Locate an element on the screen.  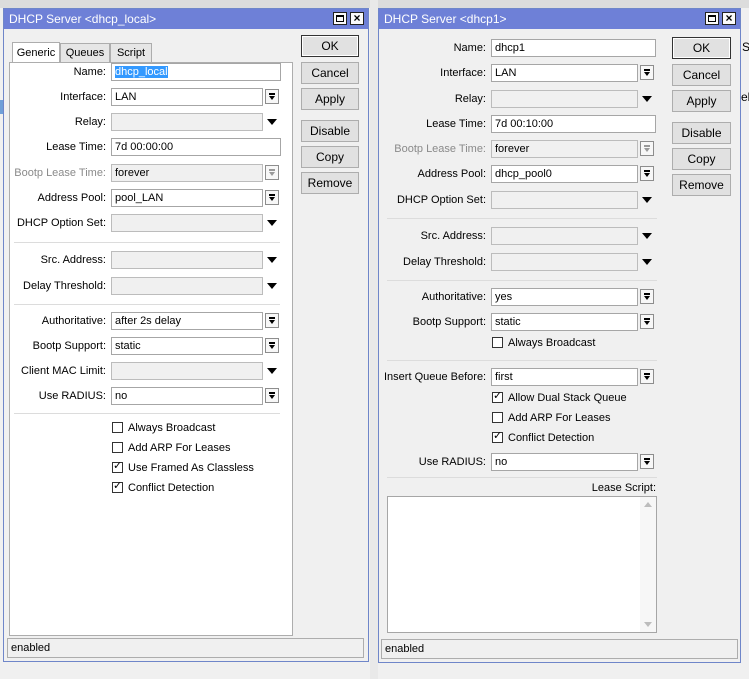
status-bar: enabled is located at coordinates (185, 648).